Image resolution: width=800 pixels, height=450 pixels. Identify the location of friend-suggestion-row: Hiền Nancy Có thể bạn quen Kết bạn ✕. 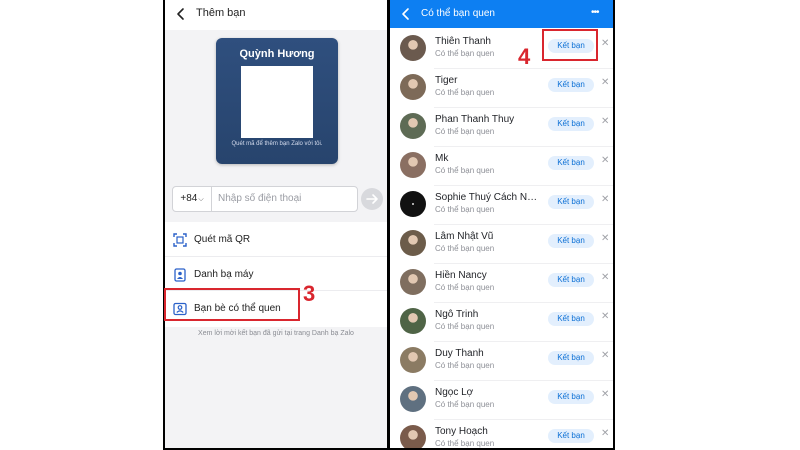
(501, 283).